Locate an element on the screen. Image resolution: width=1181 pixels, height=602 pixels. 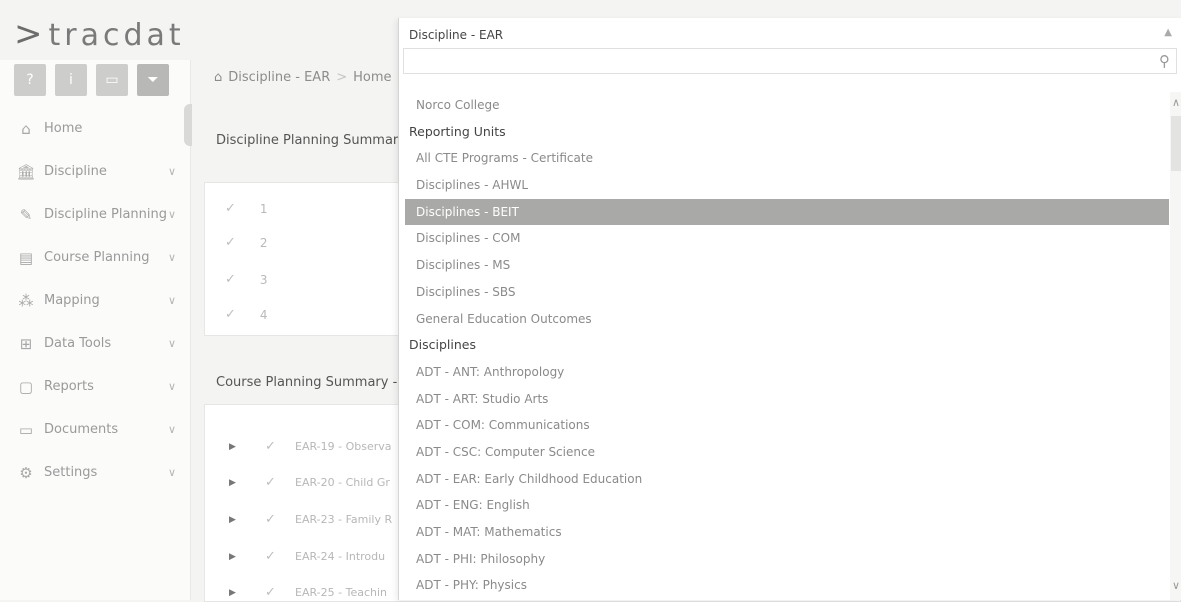
course-name: EAR-20 - Child Gr is located at coordinates (342, 482).